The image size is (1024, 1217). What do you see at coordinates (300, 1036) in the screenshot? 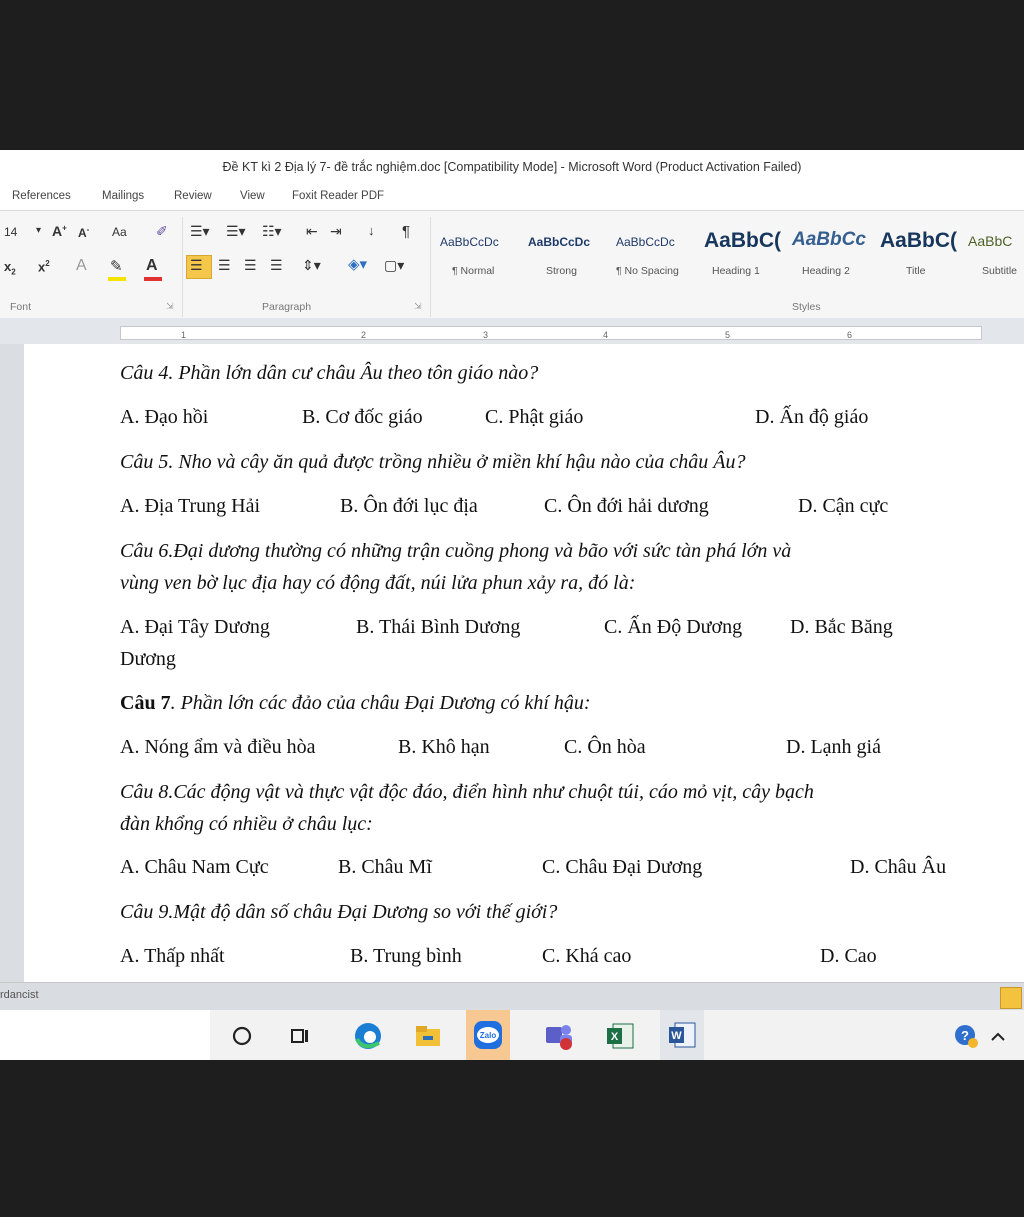
I see `task-view-icon` at bounding box center [300, 1036].